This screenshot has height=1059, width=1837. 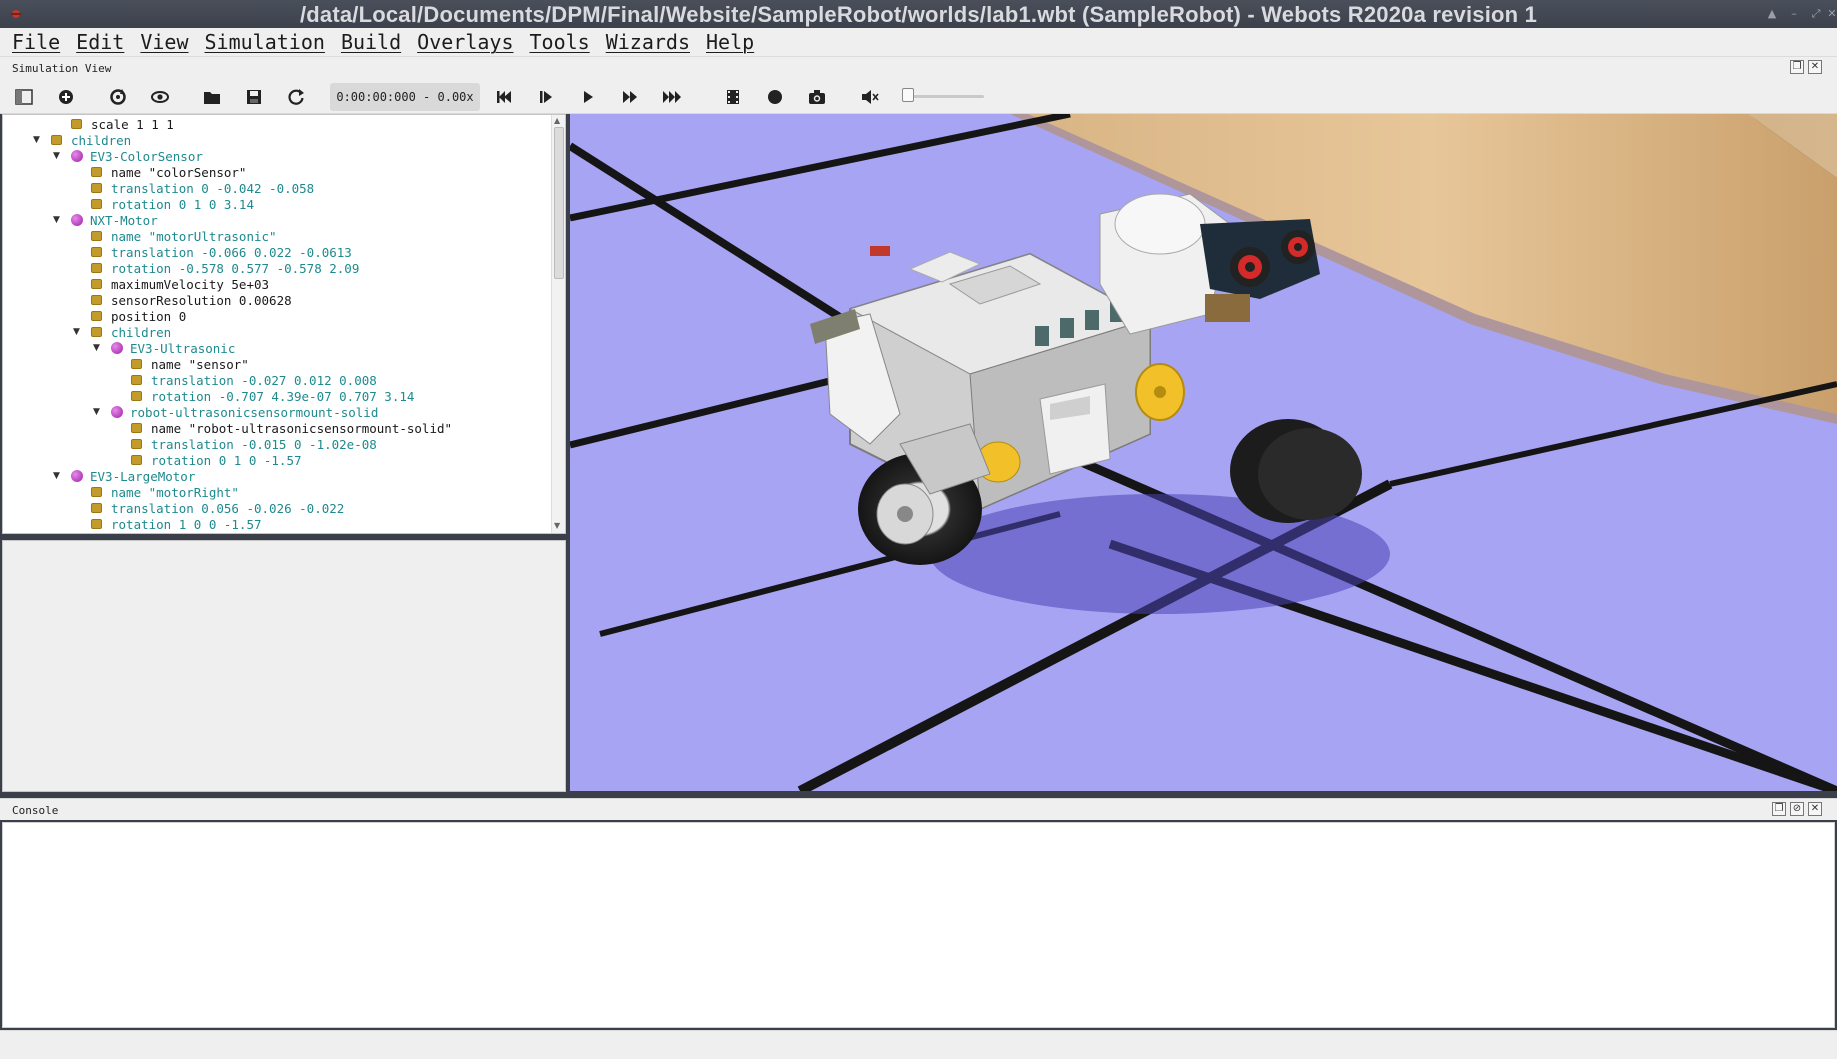 What do you see at coordinates (504, 97) in the screenshot?
I see `step-back-icon` at bounding box center [504, 97].